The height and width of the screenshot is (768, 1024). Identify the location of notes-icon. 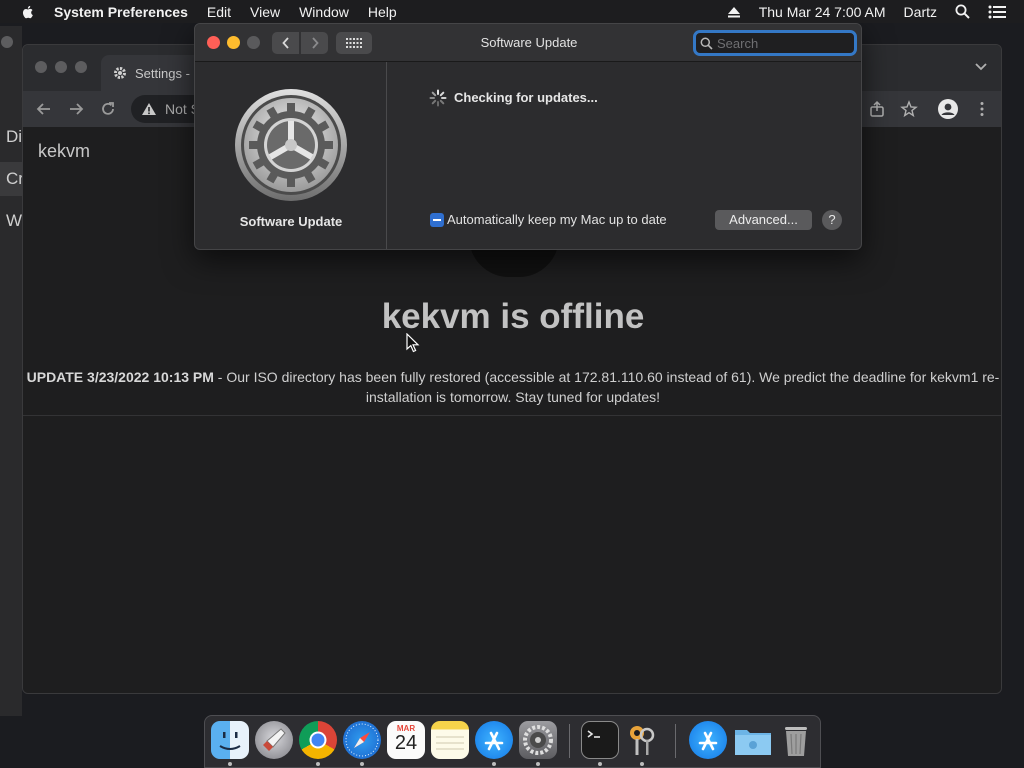
(450, 740).